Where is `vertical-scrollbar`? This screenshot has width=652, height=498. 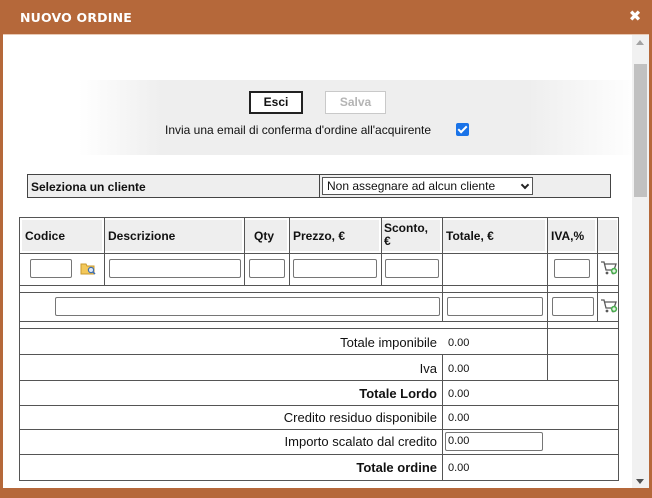 vertical-scrollbar is located at coordinates (640, 261).